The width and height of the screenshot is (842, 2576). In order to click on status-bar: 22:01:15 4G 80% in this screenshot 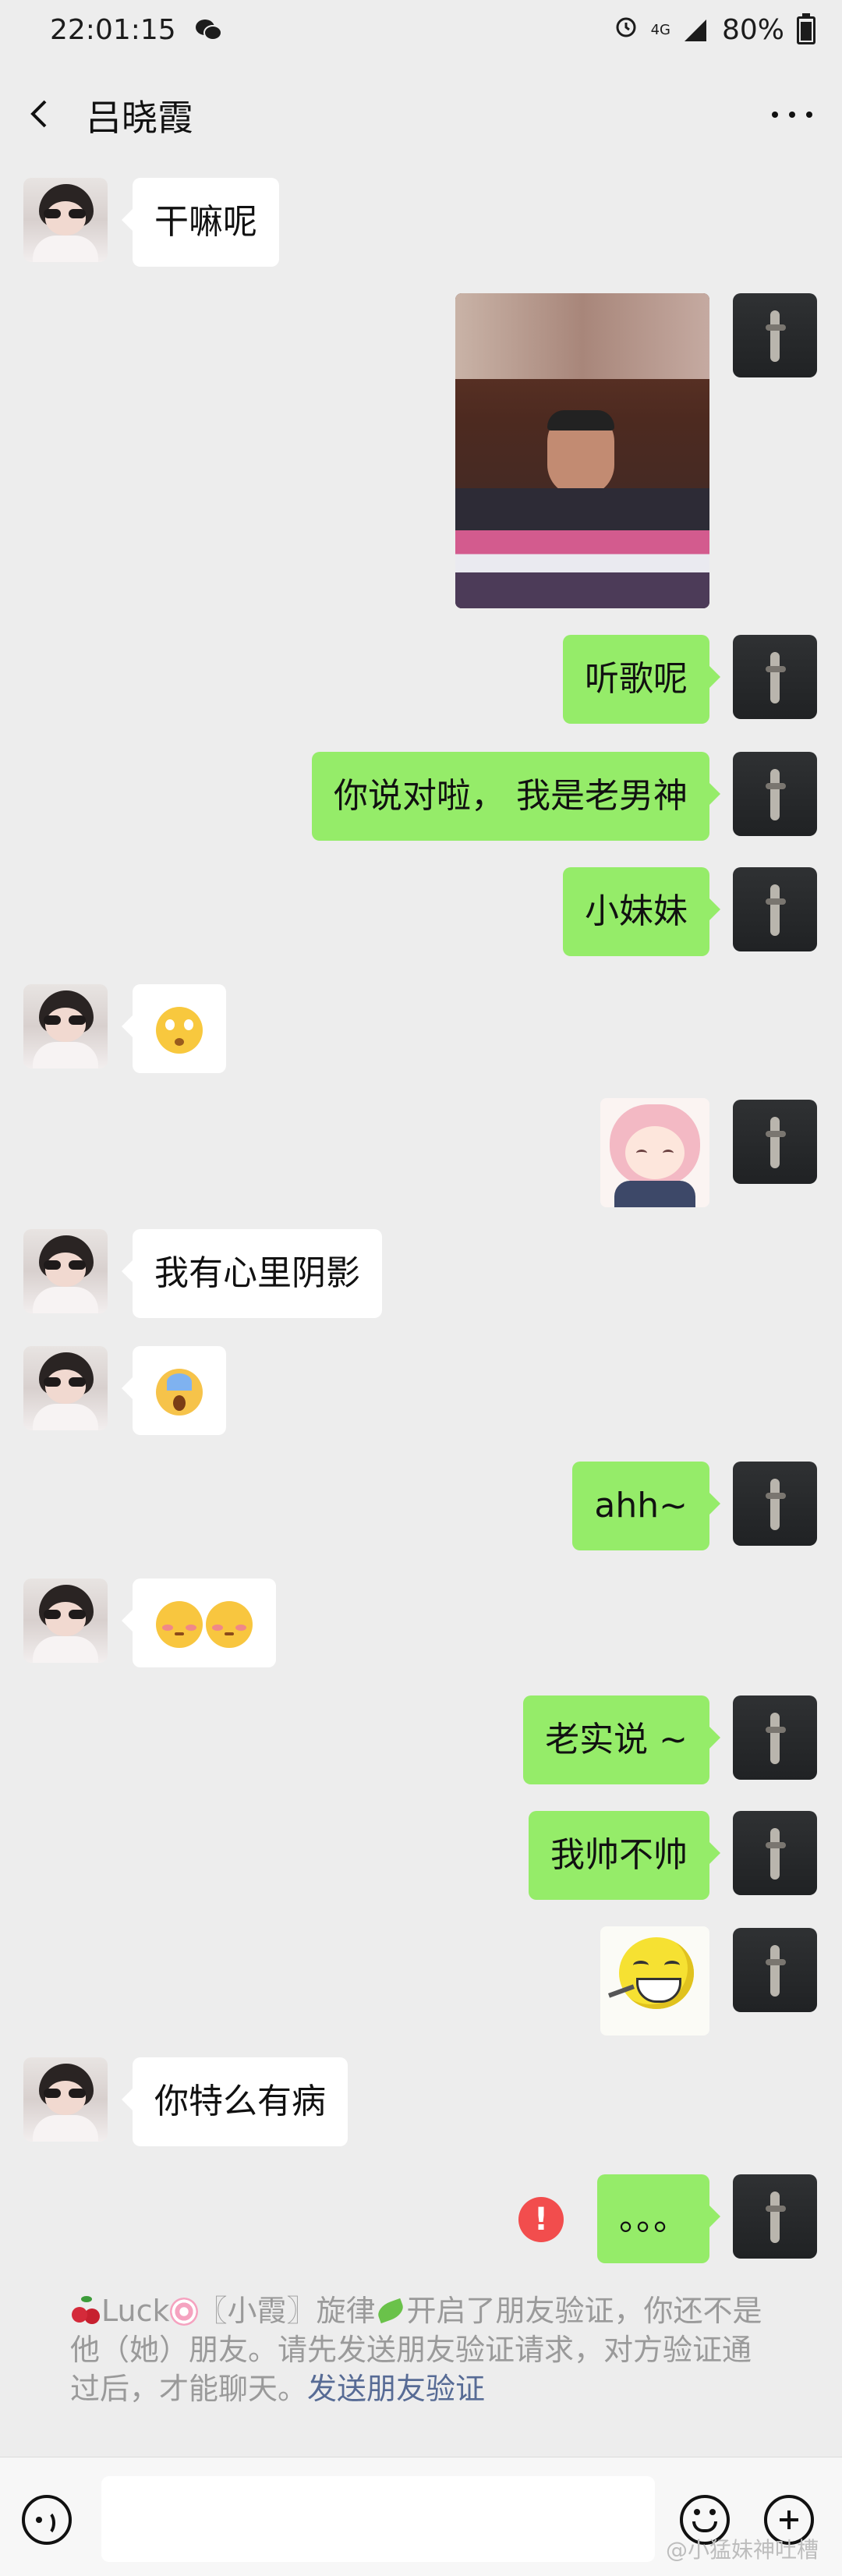, I will do `click(421, 31)`.